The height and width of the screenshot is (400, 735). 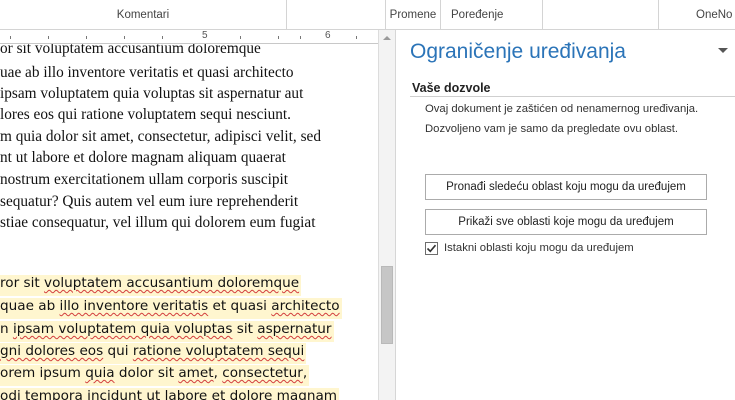 What do you see at coordinates (100, 373) in the screenshot?
I see `spelling-flagged-text: quia` at bounding box center [100, 373].